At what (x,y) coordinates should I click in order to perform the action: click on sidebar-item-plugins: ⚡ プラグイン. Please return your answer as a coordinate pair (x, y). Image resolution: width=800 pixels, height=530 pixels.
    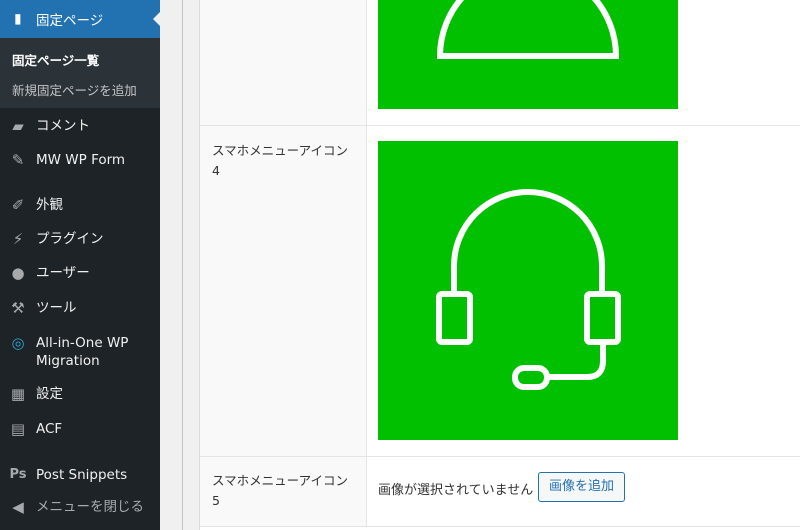
    Looking at the image, I should click on (80, 239).